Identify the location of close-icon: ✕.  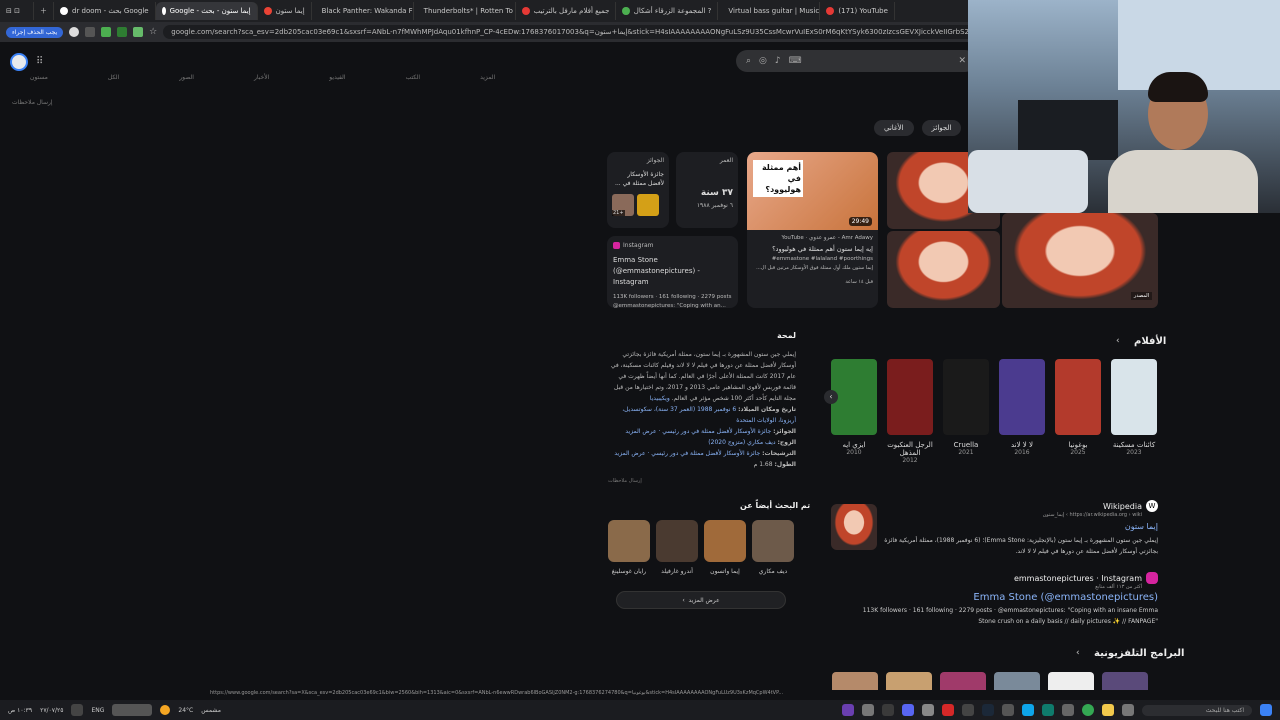
(962, 61).